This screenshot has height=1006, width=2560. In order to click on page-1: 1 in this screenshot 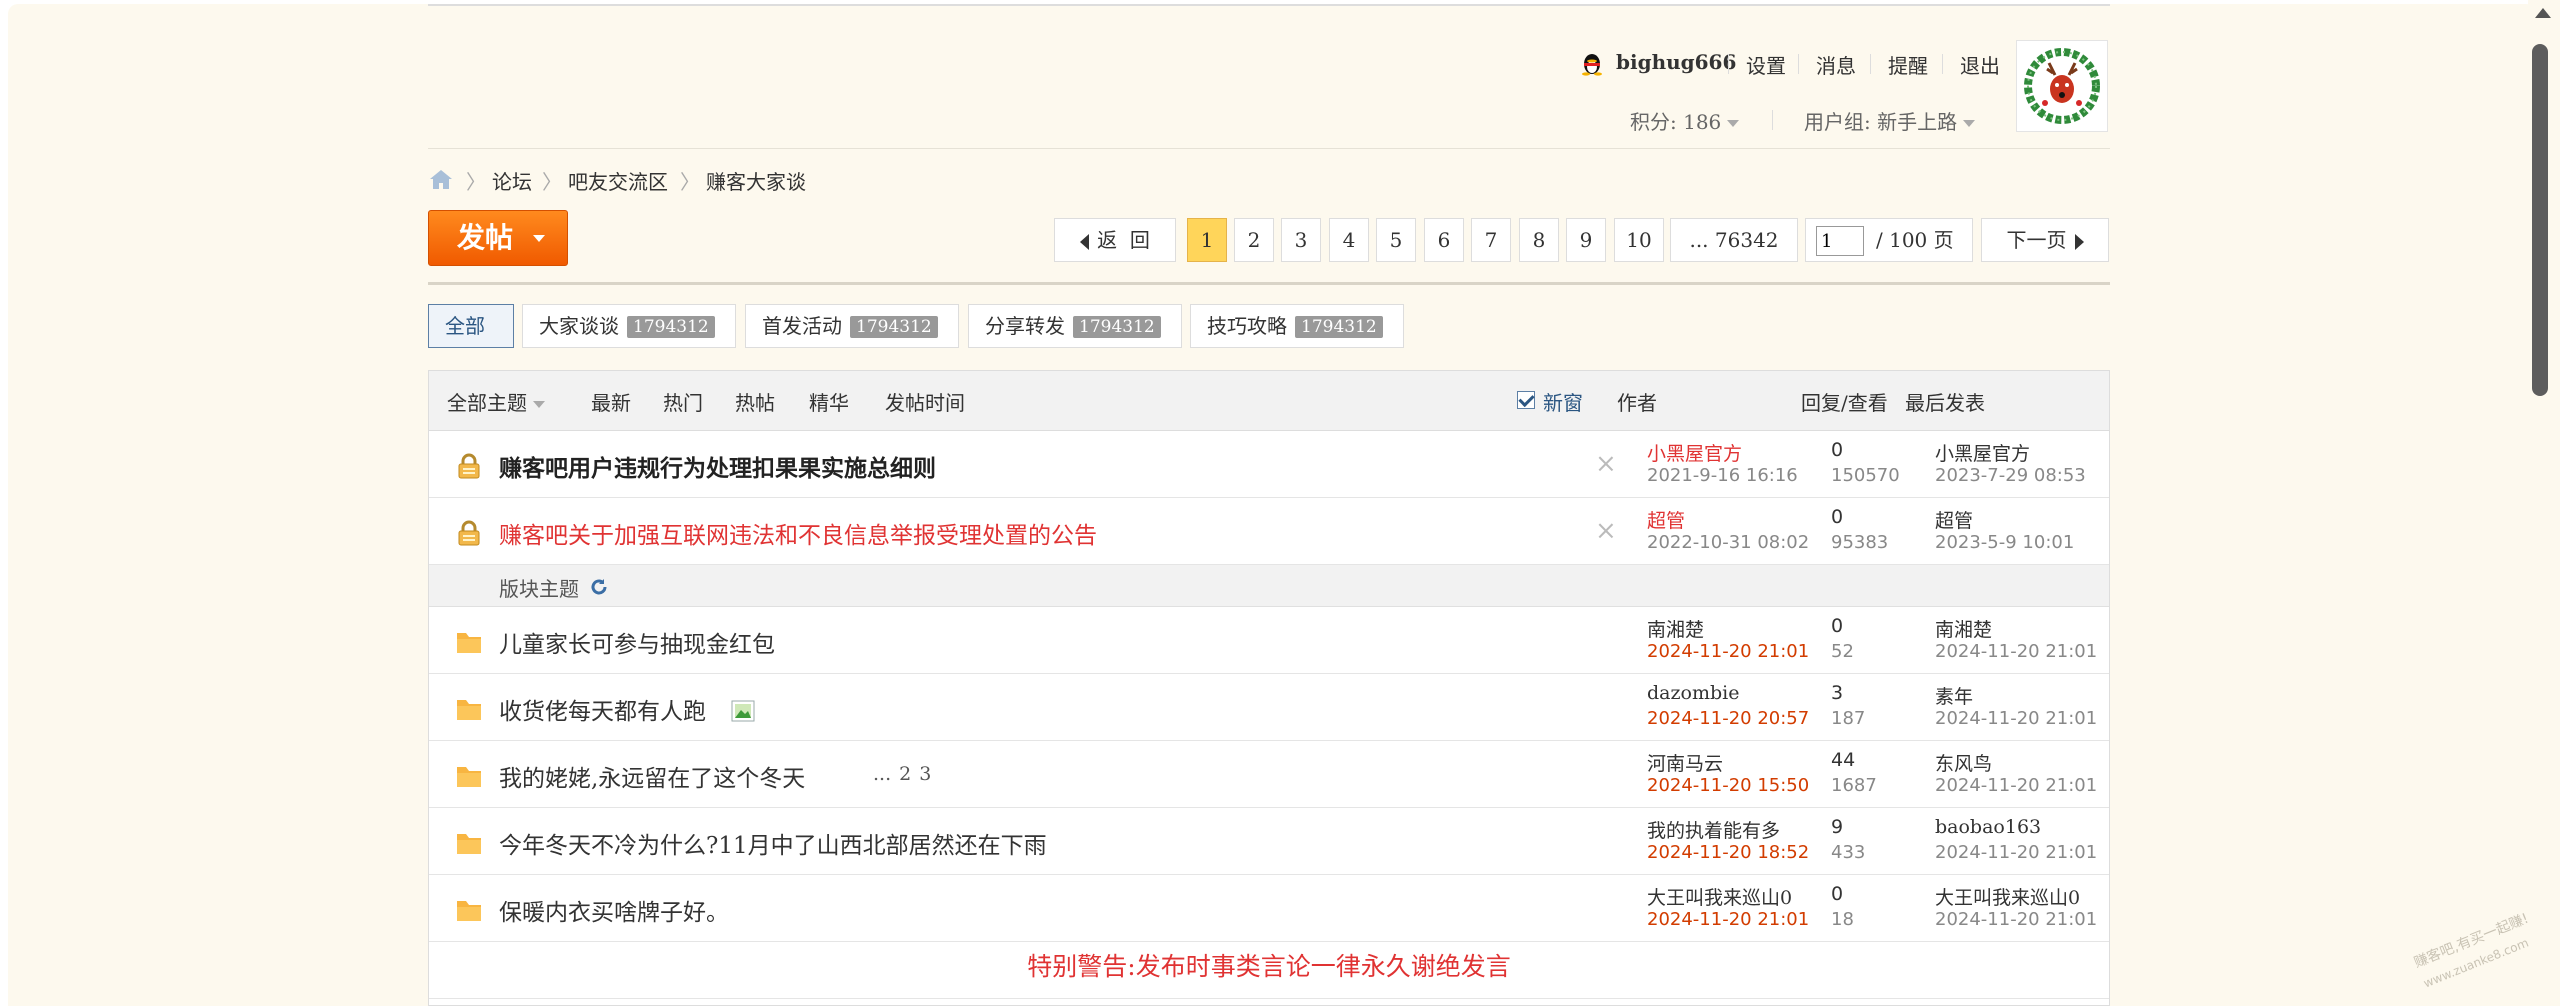, I will do `click(1207, 240)`.